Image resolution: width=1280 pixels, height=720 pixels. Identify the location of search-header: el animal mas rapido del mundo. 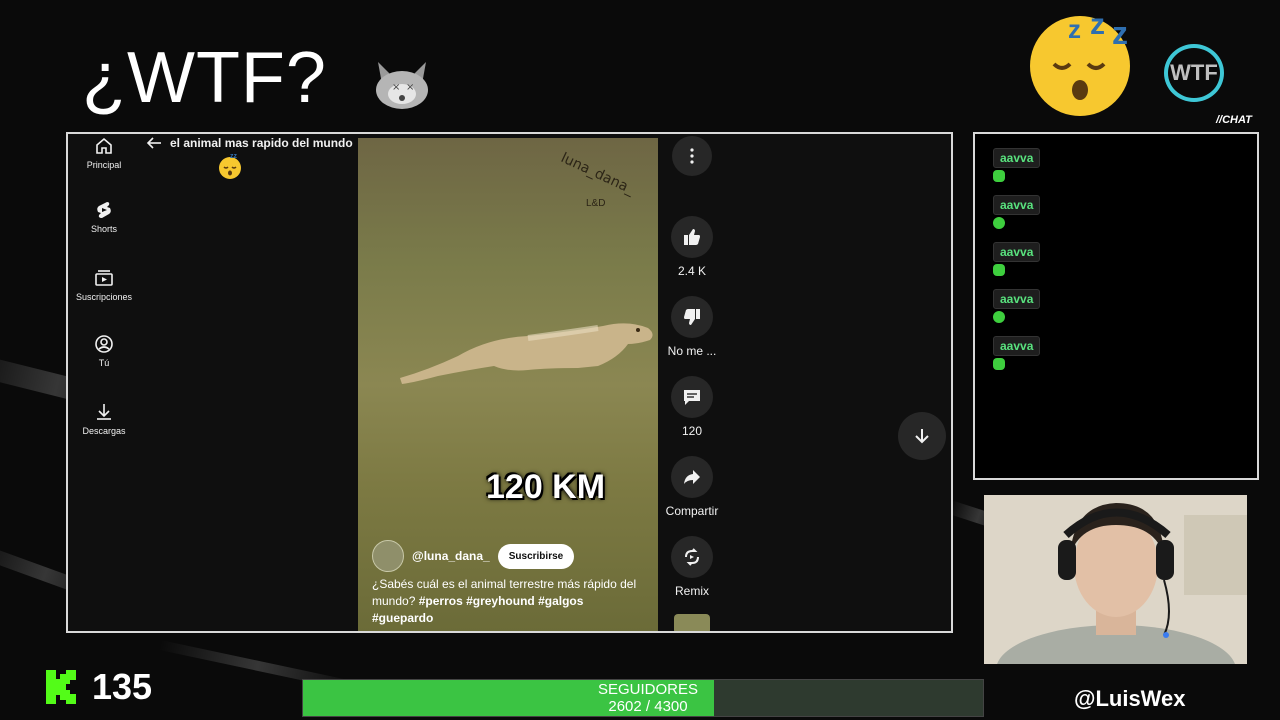
(249, 143).